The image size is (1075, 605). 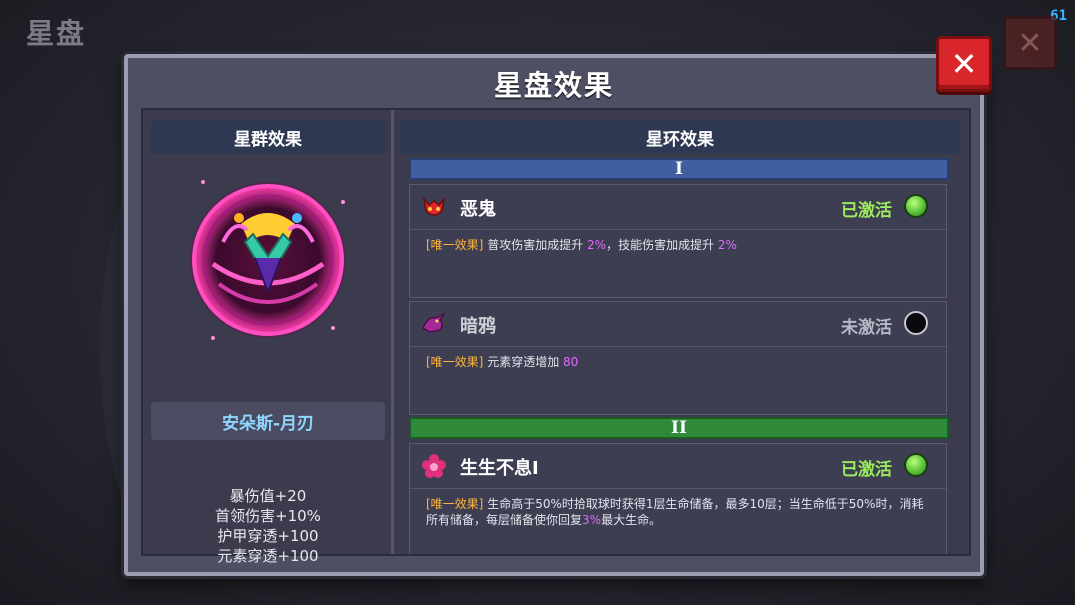 I want to click on desc-text: 最大生命。, so click(x=631, y=520).